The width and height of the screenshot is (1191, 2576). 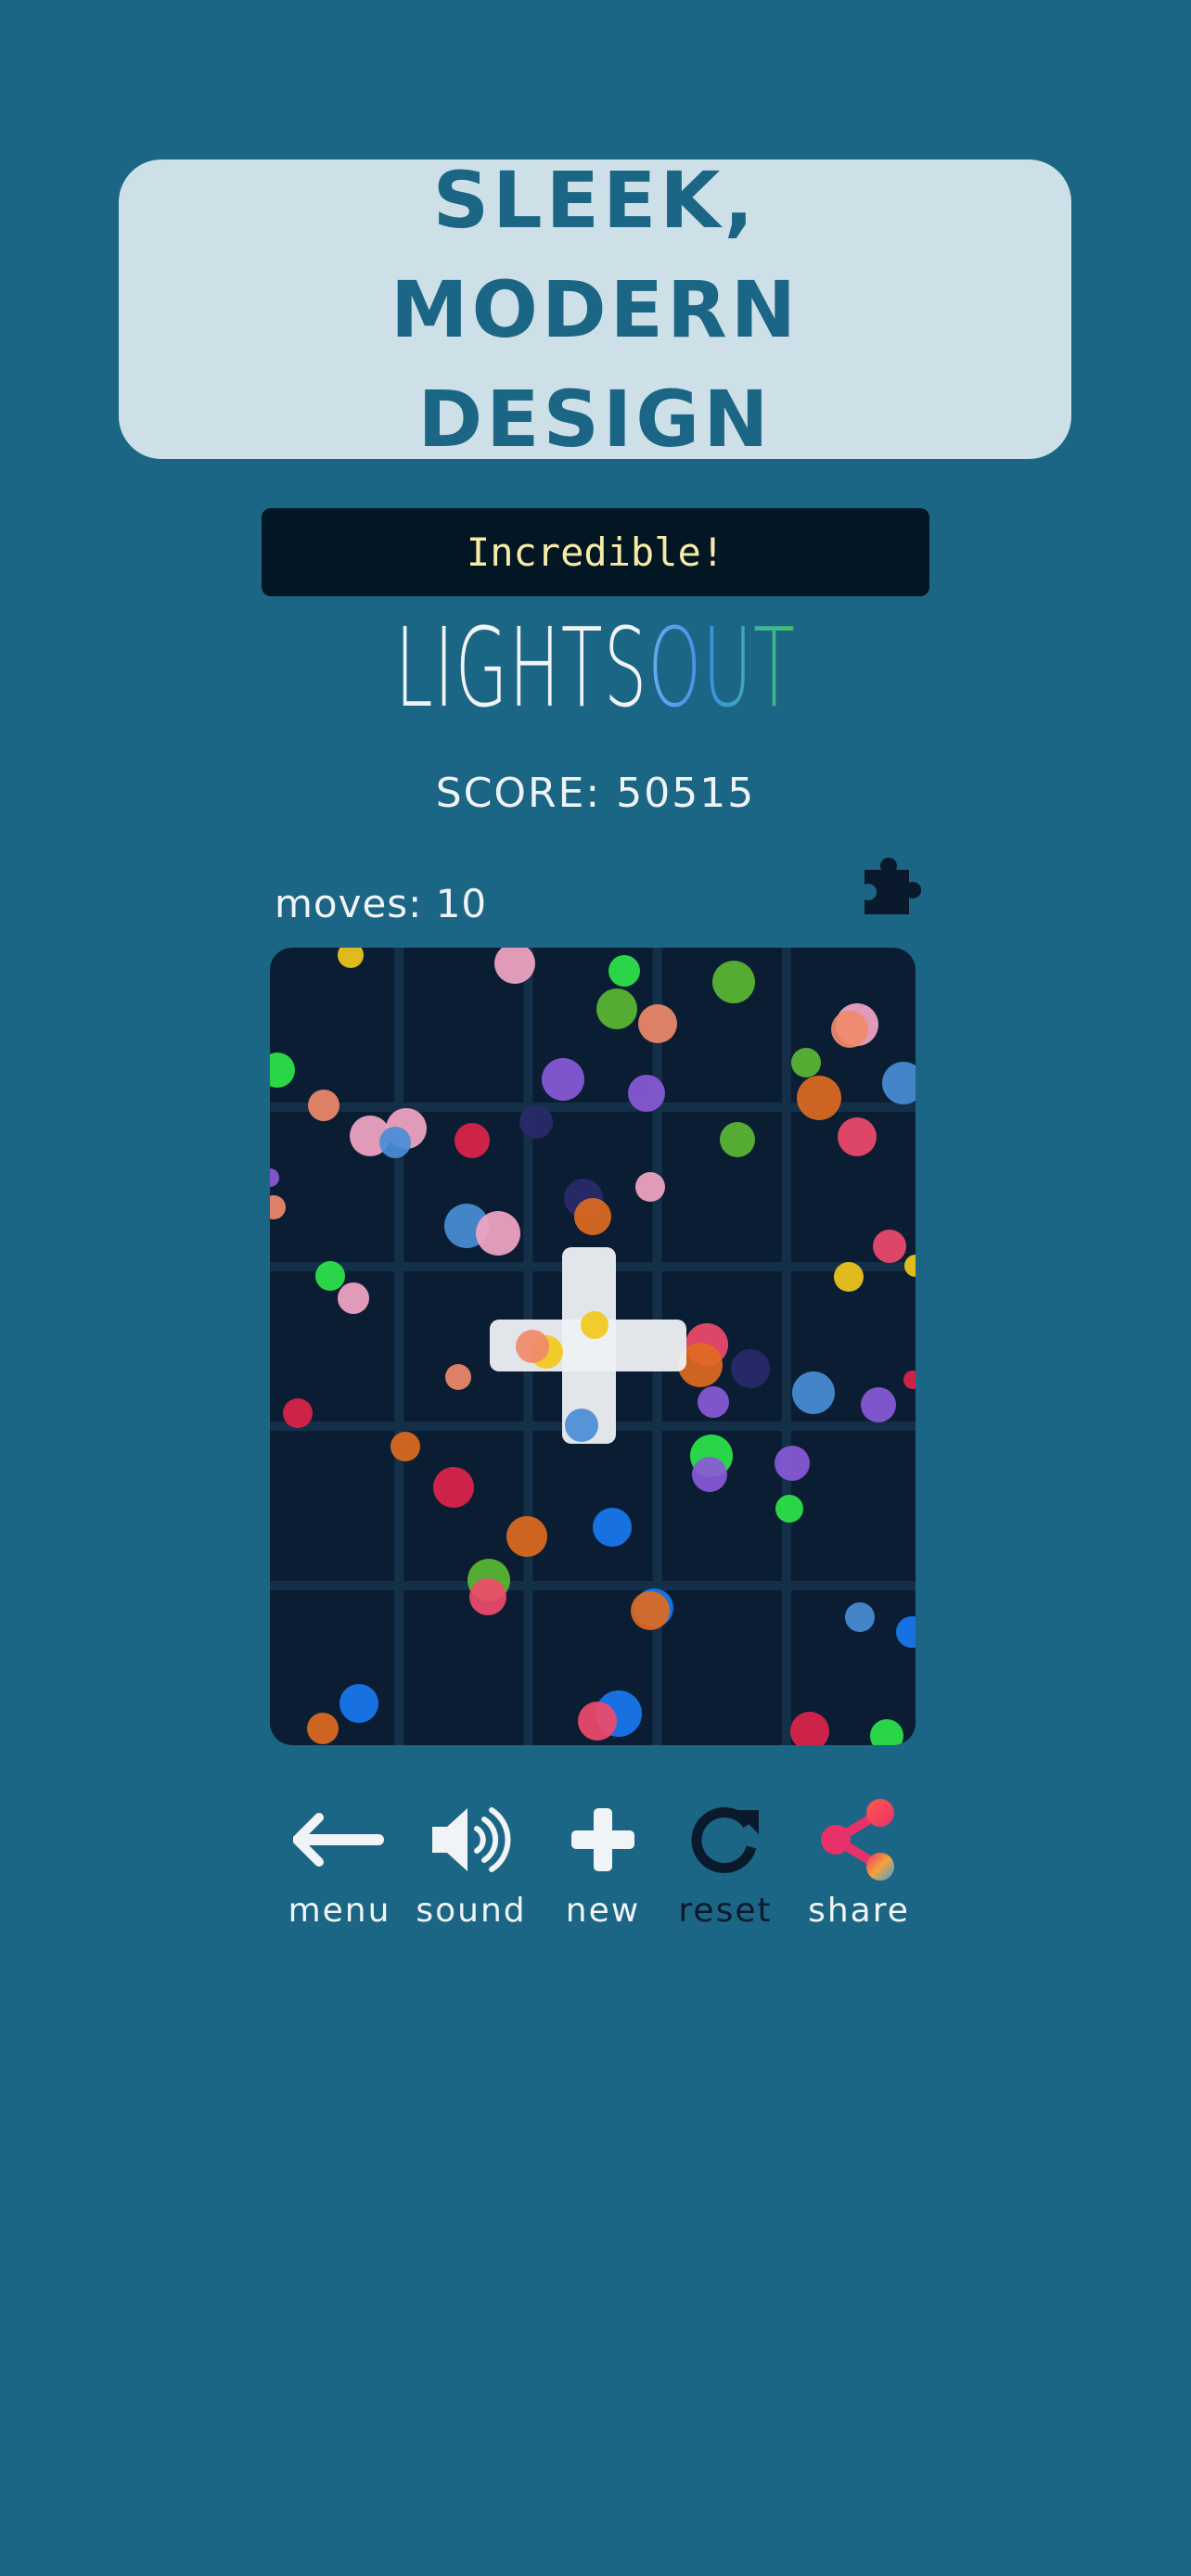 I want to click on game-logo: LIGHTSOUT, so click(x=595, y=667).